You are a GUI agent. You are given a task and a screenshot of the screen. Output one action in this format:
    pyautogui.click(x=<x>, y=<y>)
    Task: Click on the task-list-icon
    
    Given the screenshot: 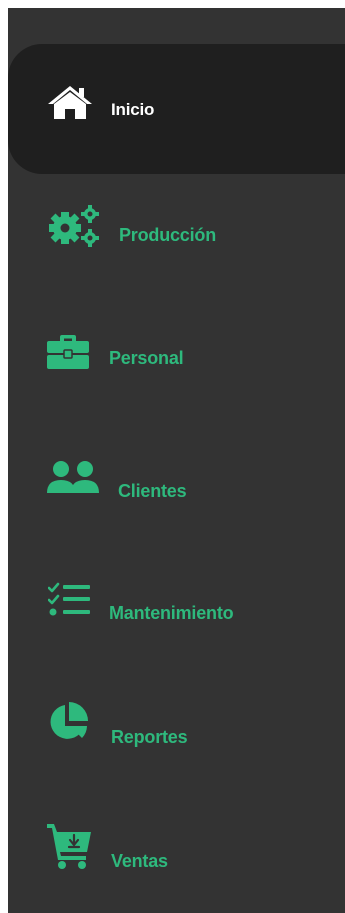 What is the action you would take?
    pyautogui.click(x=70, y=600)
    